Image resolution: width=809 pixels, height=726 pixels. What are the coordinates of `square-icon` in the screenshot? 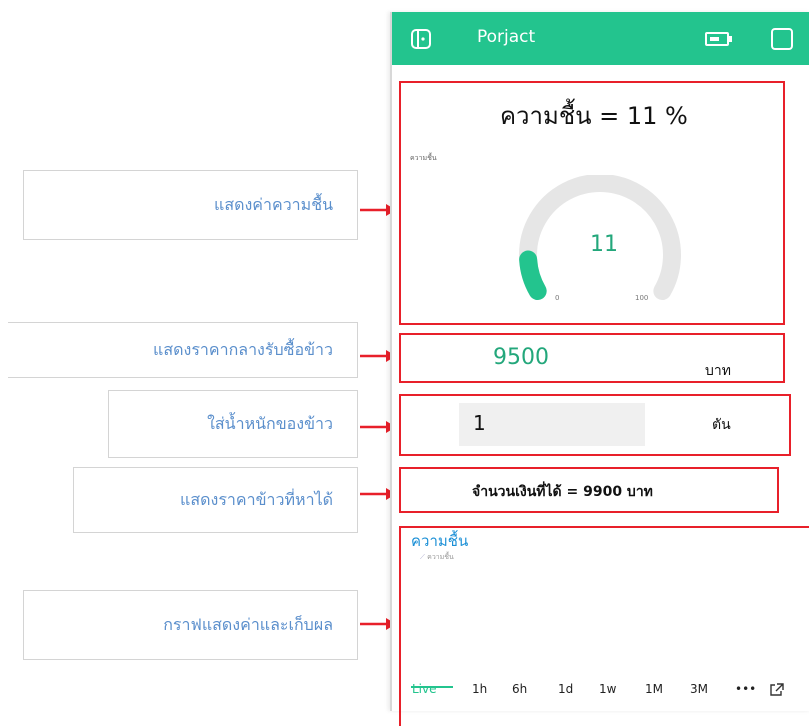 It's located at (782, 39).